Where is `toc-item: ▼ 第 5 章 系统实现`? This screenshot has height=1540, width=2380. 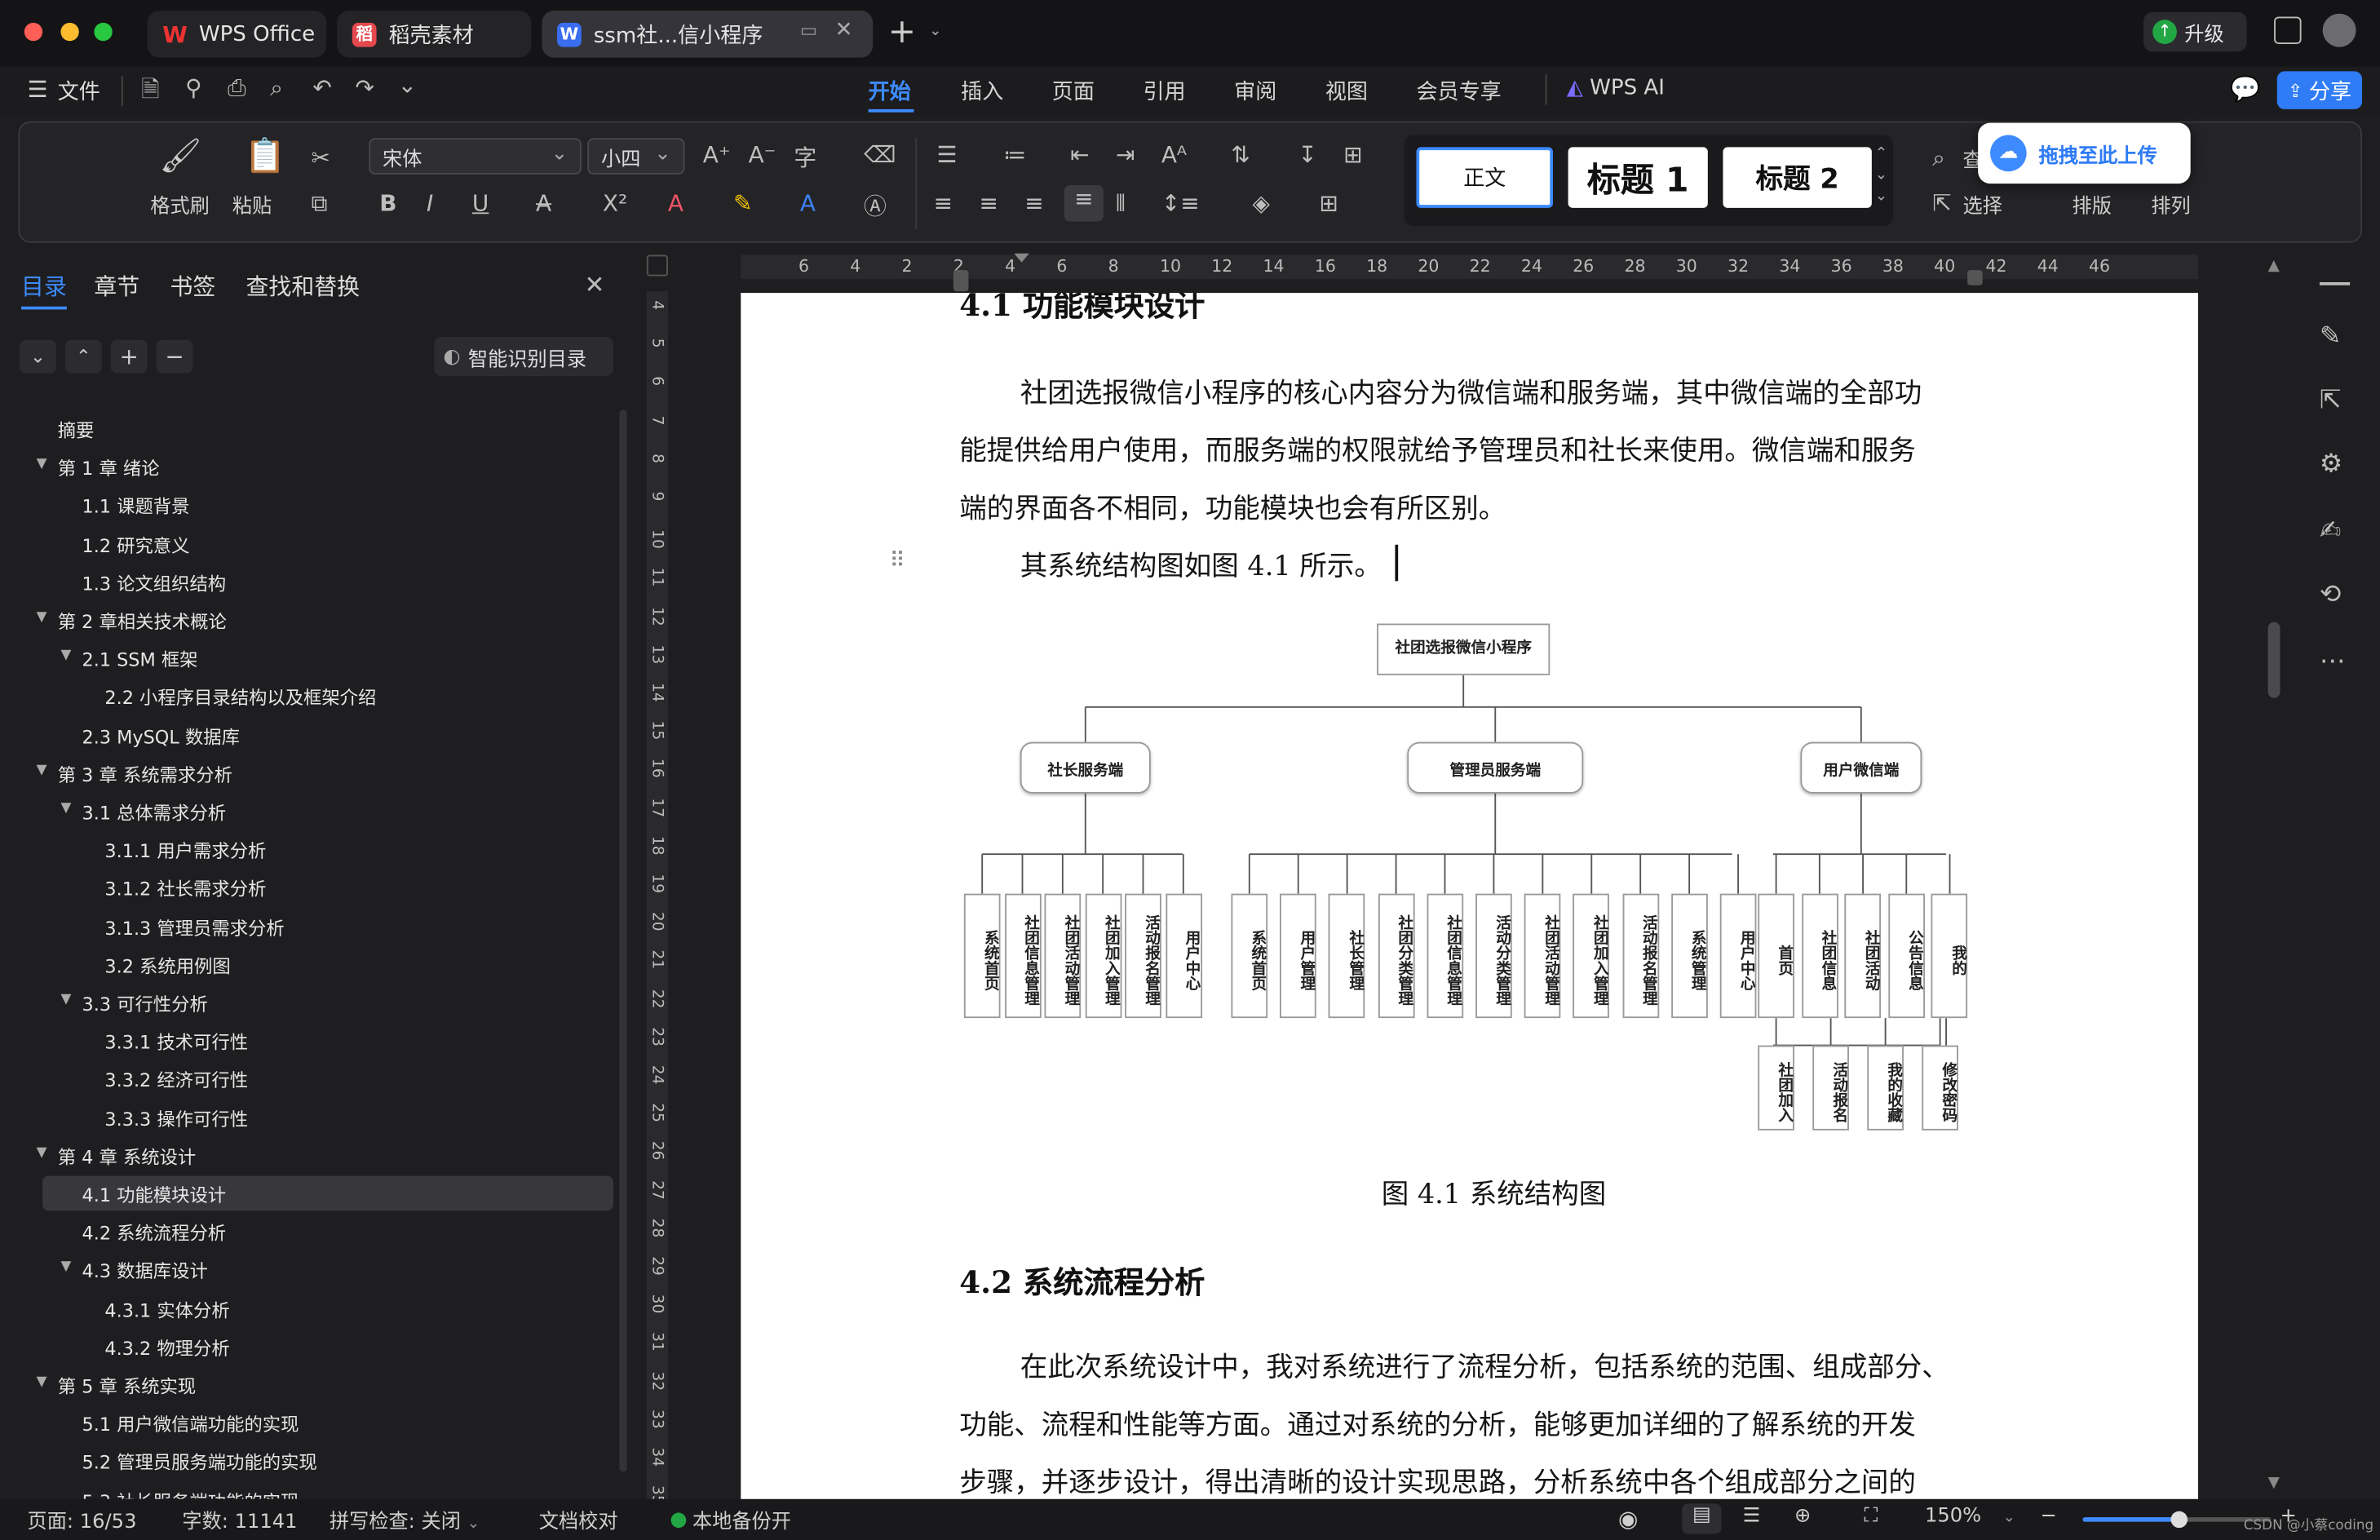
toc-item: ▼ 第 5 章 系统实现 is located at coordinates (307, 1385).